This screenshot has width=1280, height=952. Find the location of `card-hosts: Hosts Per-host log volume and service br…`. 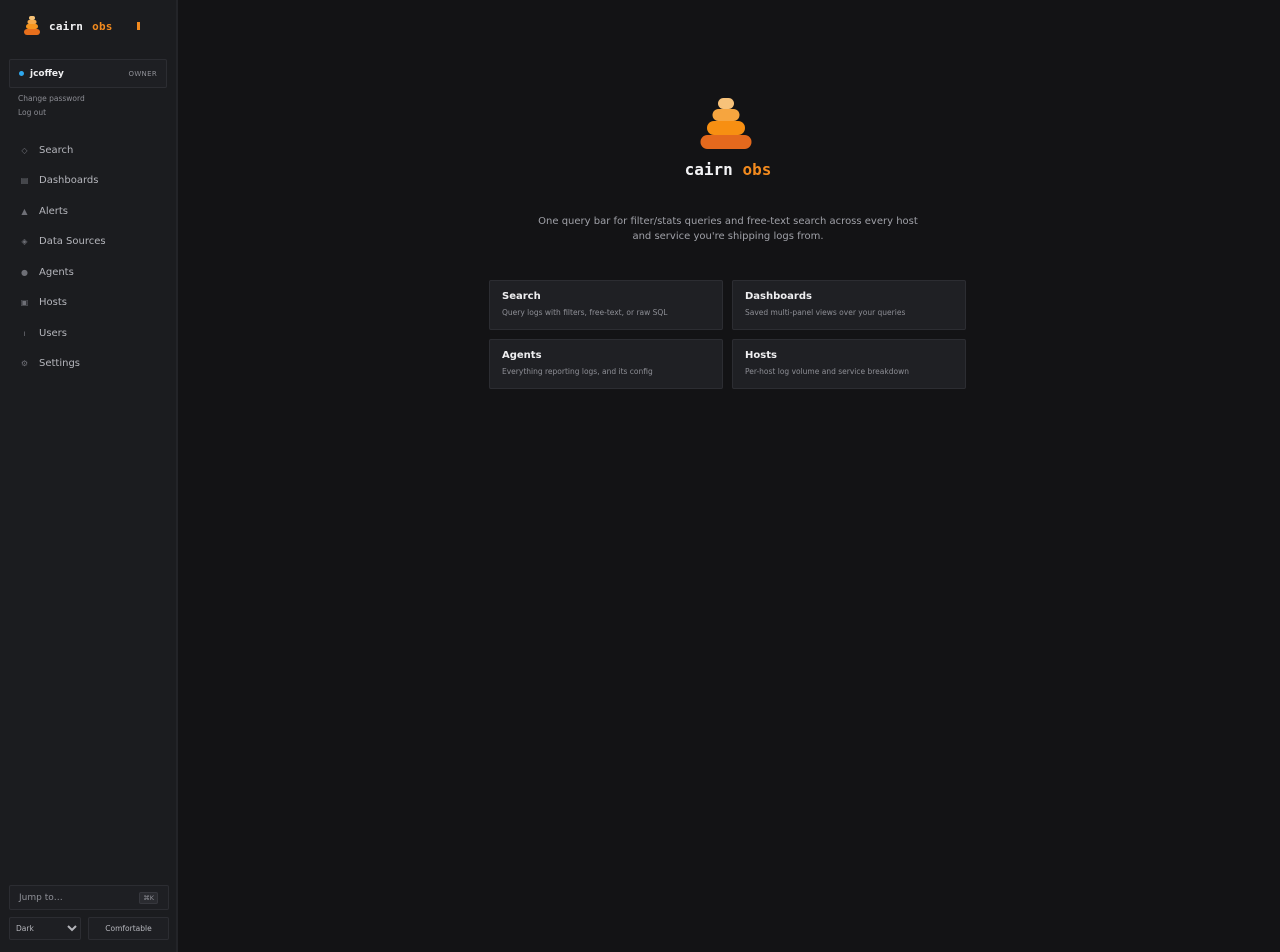

card-hosts: Hosts Per-host log volume and service br… is located at coordinates (849, 364).